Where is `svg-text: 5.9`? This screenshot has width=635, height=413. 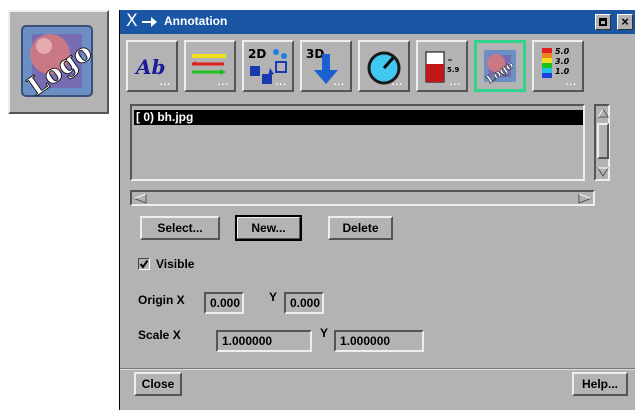 svg-text: 5.9 is located at coordinates (453, 70).